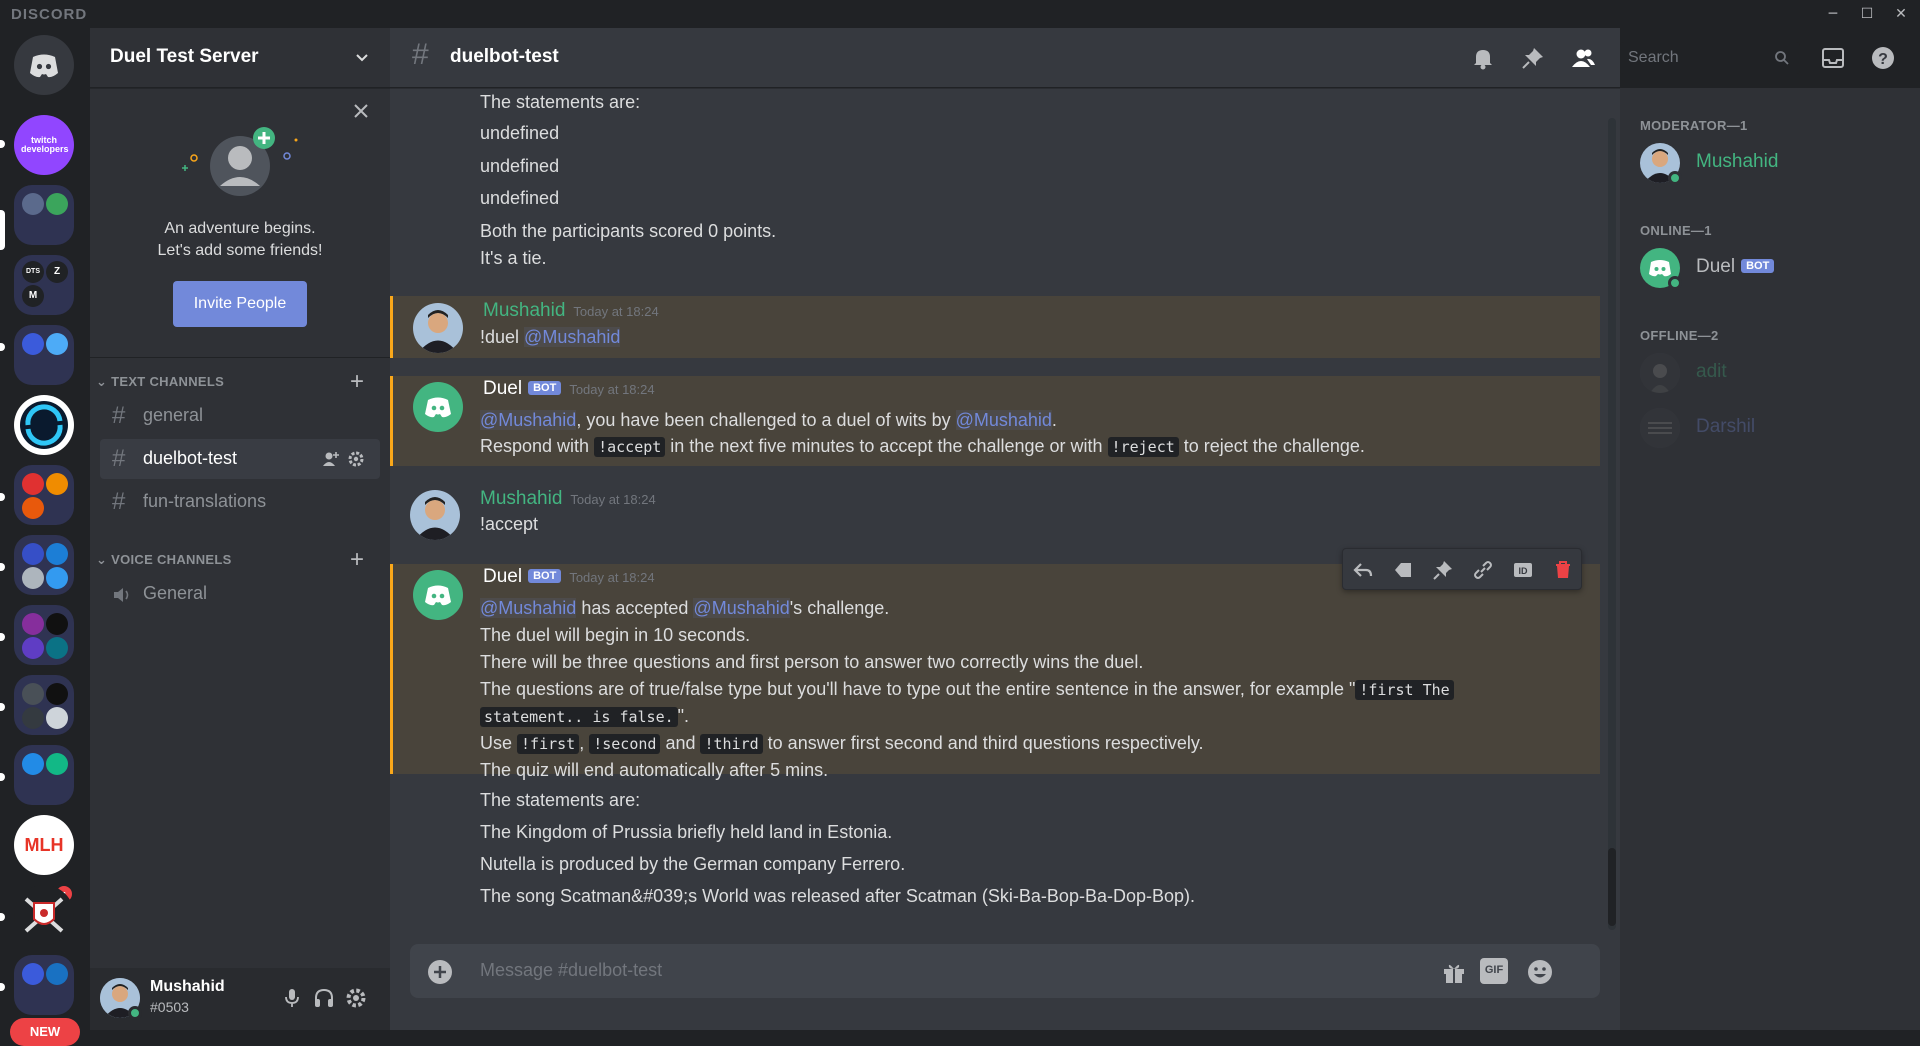 The height and width of the screenshot is (1046, 1920). What do you see at coordinates (292, 998) in the screenshot?
I see `microphone-icon` at bounding box center [292, 998].